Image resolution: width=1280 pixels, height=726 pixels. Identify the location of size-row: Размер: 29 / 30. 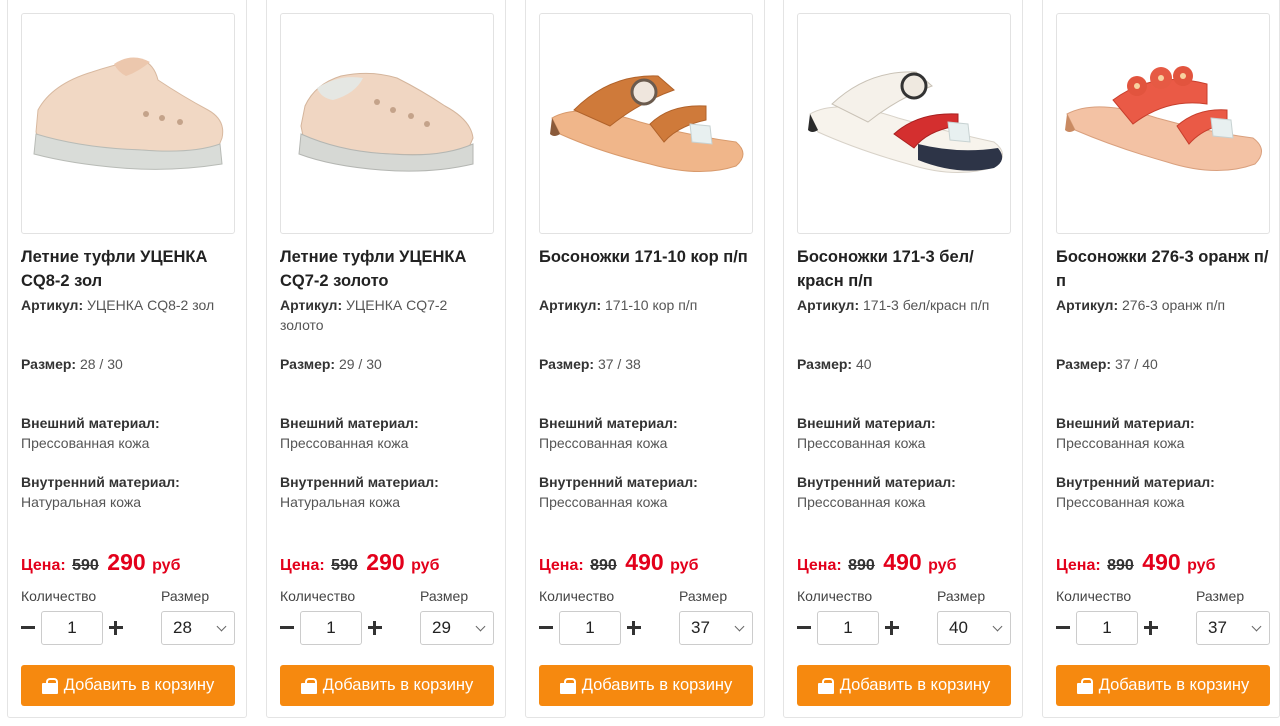
(387, 364).